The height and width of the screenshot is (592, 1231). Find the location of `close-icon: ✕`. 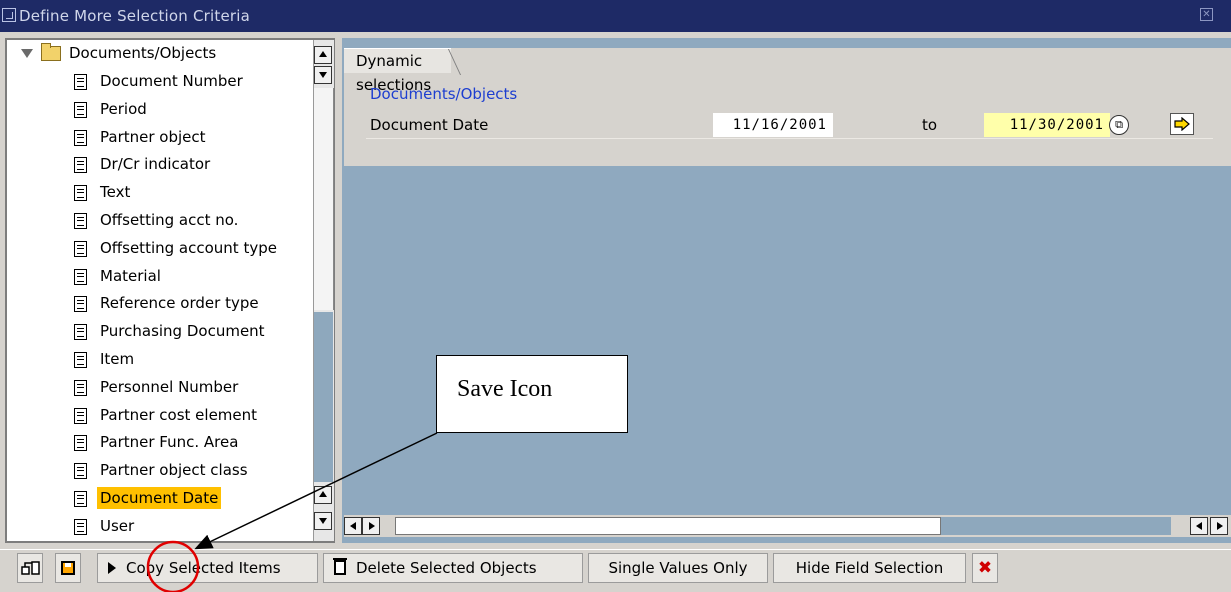

close-icon: ✕ is located at coordinates (1206, 14).